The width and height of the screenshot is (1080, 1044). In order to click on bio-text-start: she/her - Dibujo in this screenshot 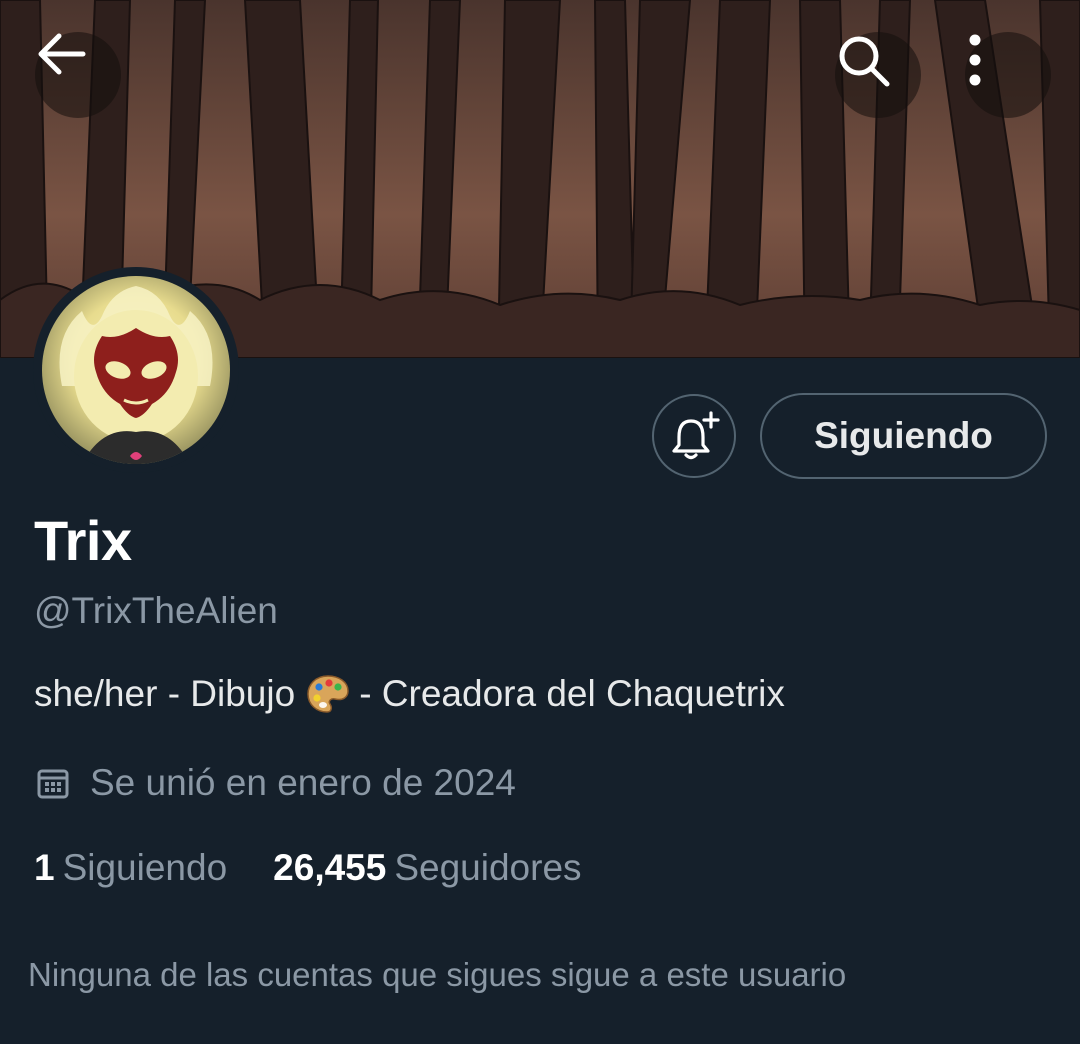, I will do `click(165, 693)`.